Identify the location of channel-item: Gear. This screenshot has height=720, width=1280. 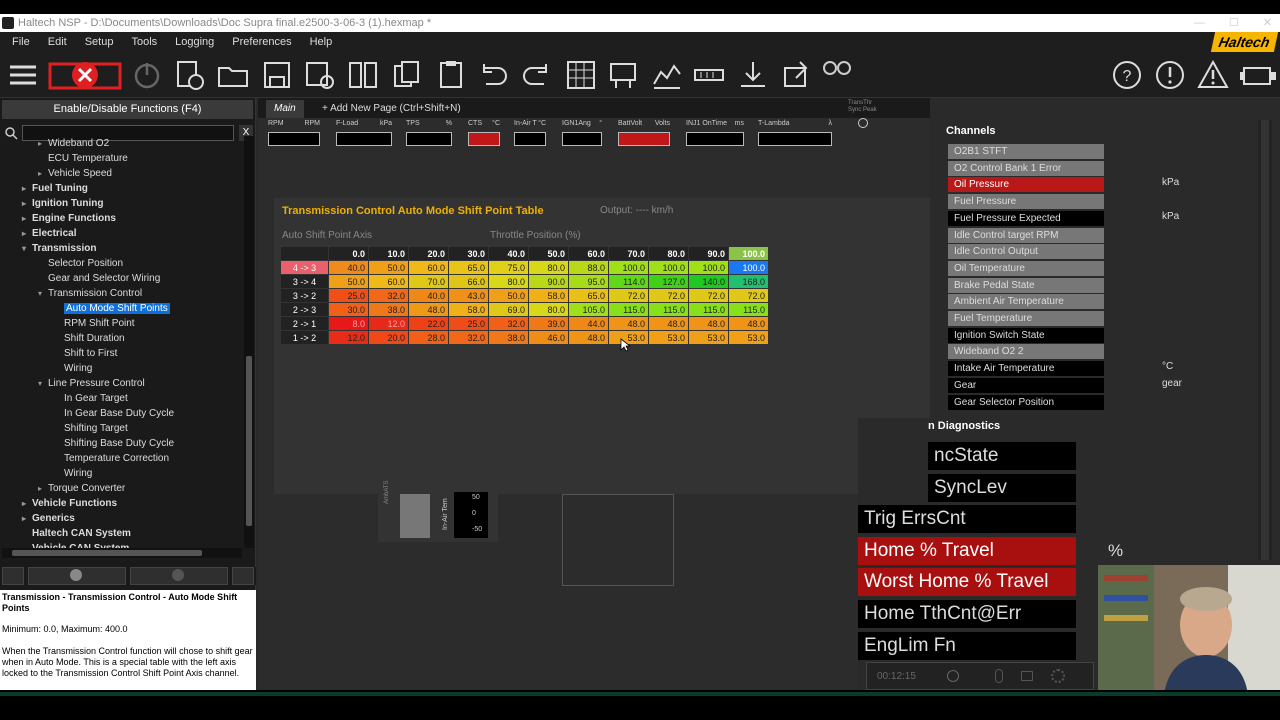
(1026, 385).